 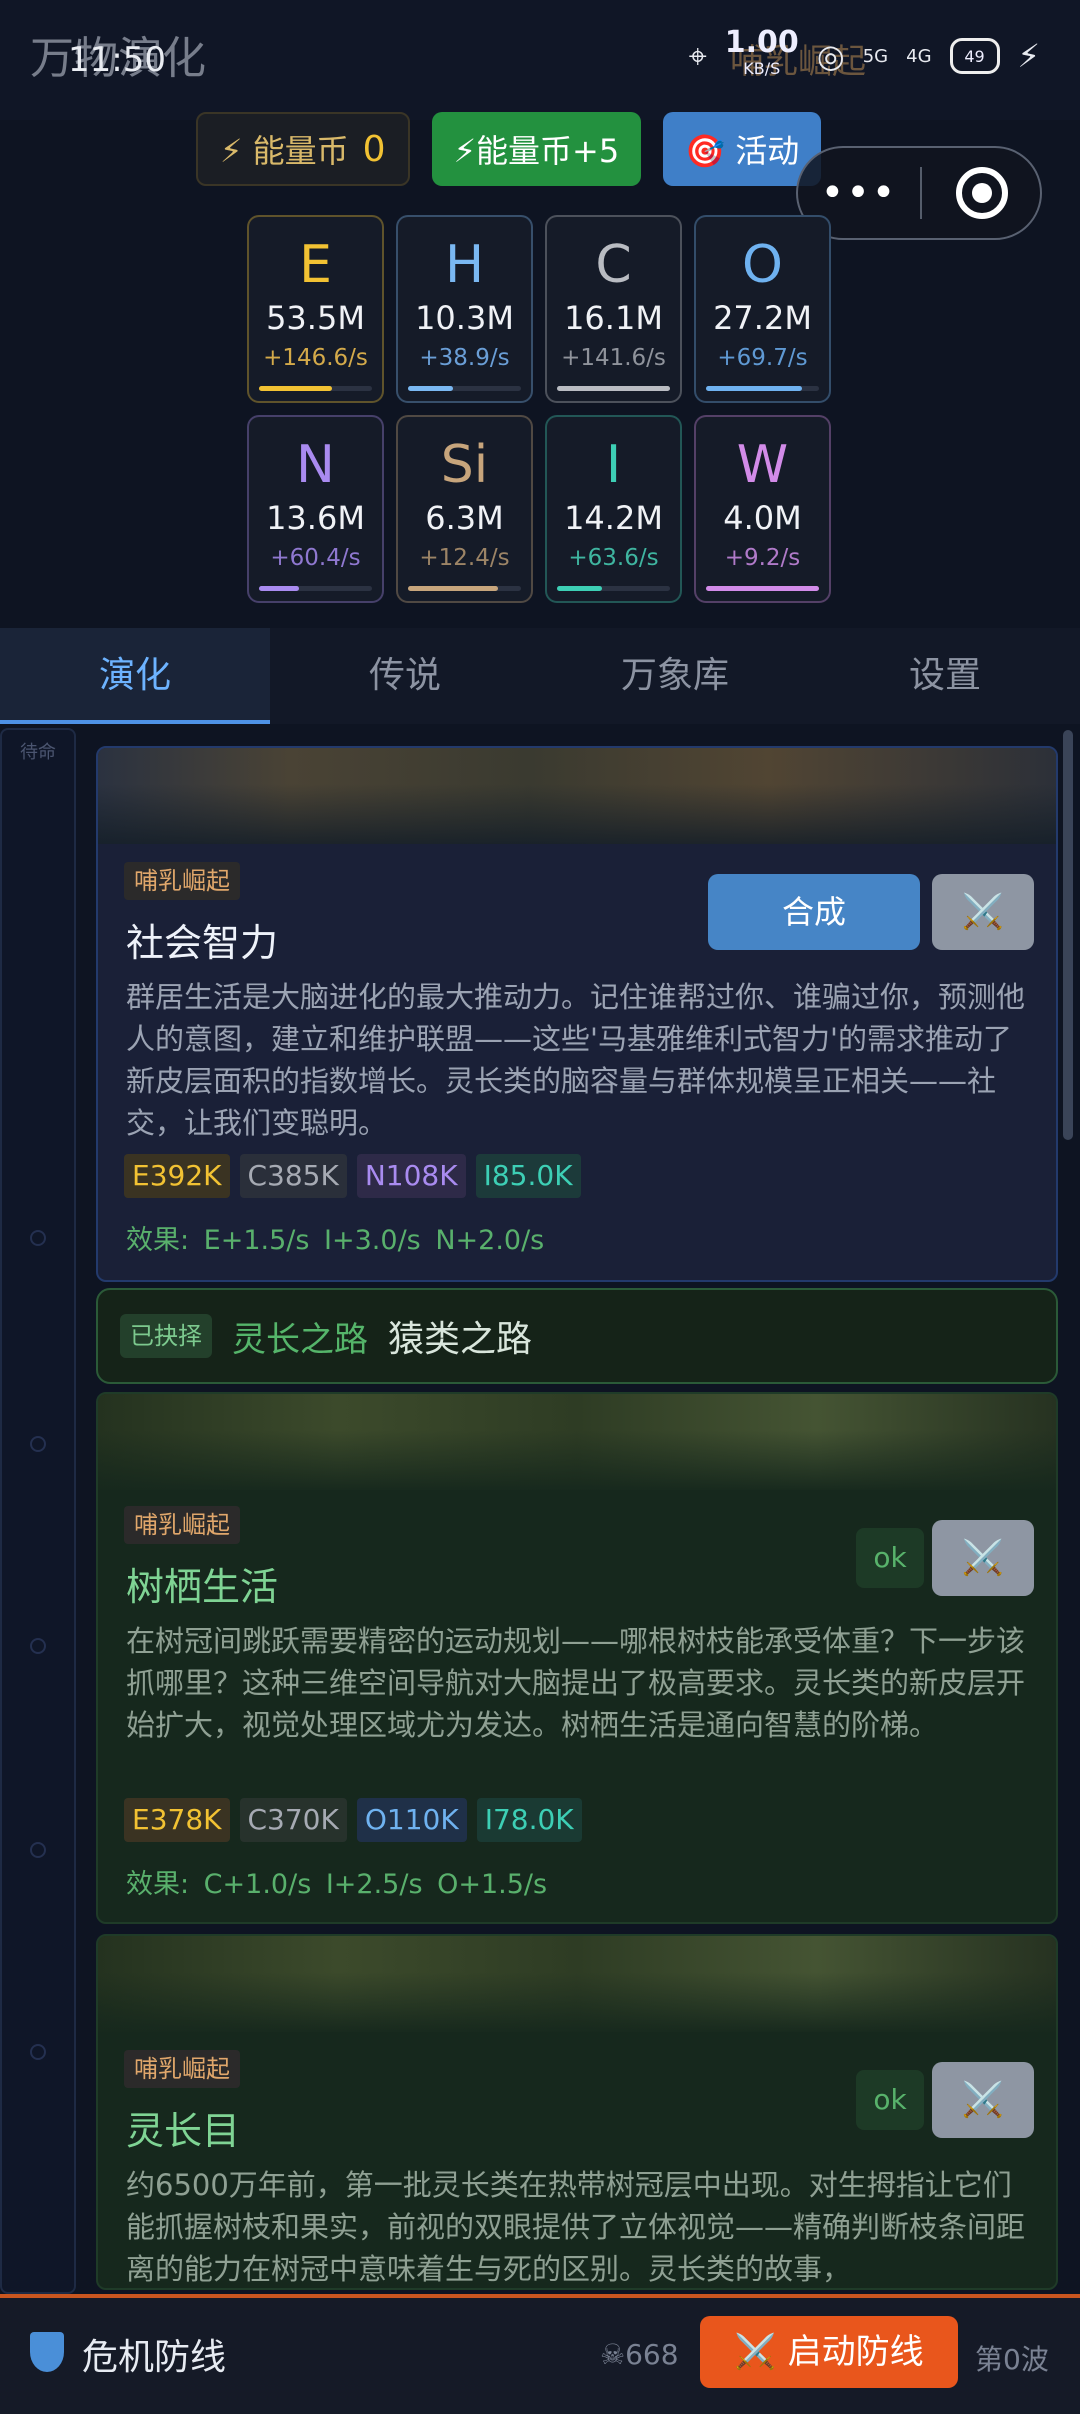 I want to click on element-rate: +146.6/s, so click(x=315, y=358).